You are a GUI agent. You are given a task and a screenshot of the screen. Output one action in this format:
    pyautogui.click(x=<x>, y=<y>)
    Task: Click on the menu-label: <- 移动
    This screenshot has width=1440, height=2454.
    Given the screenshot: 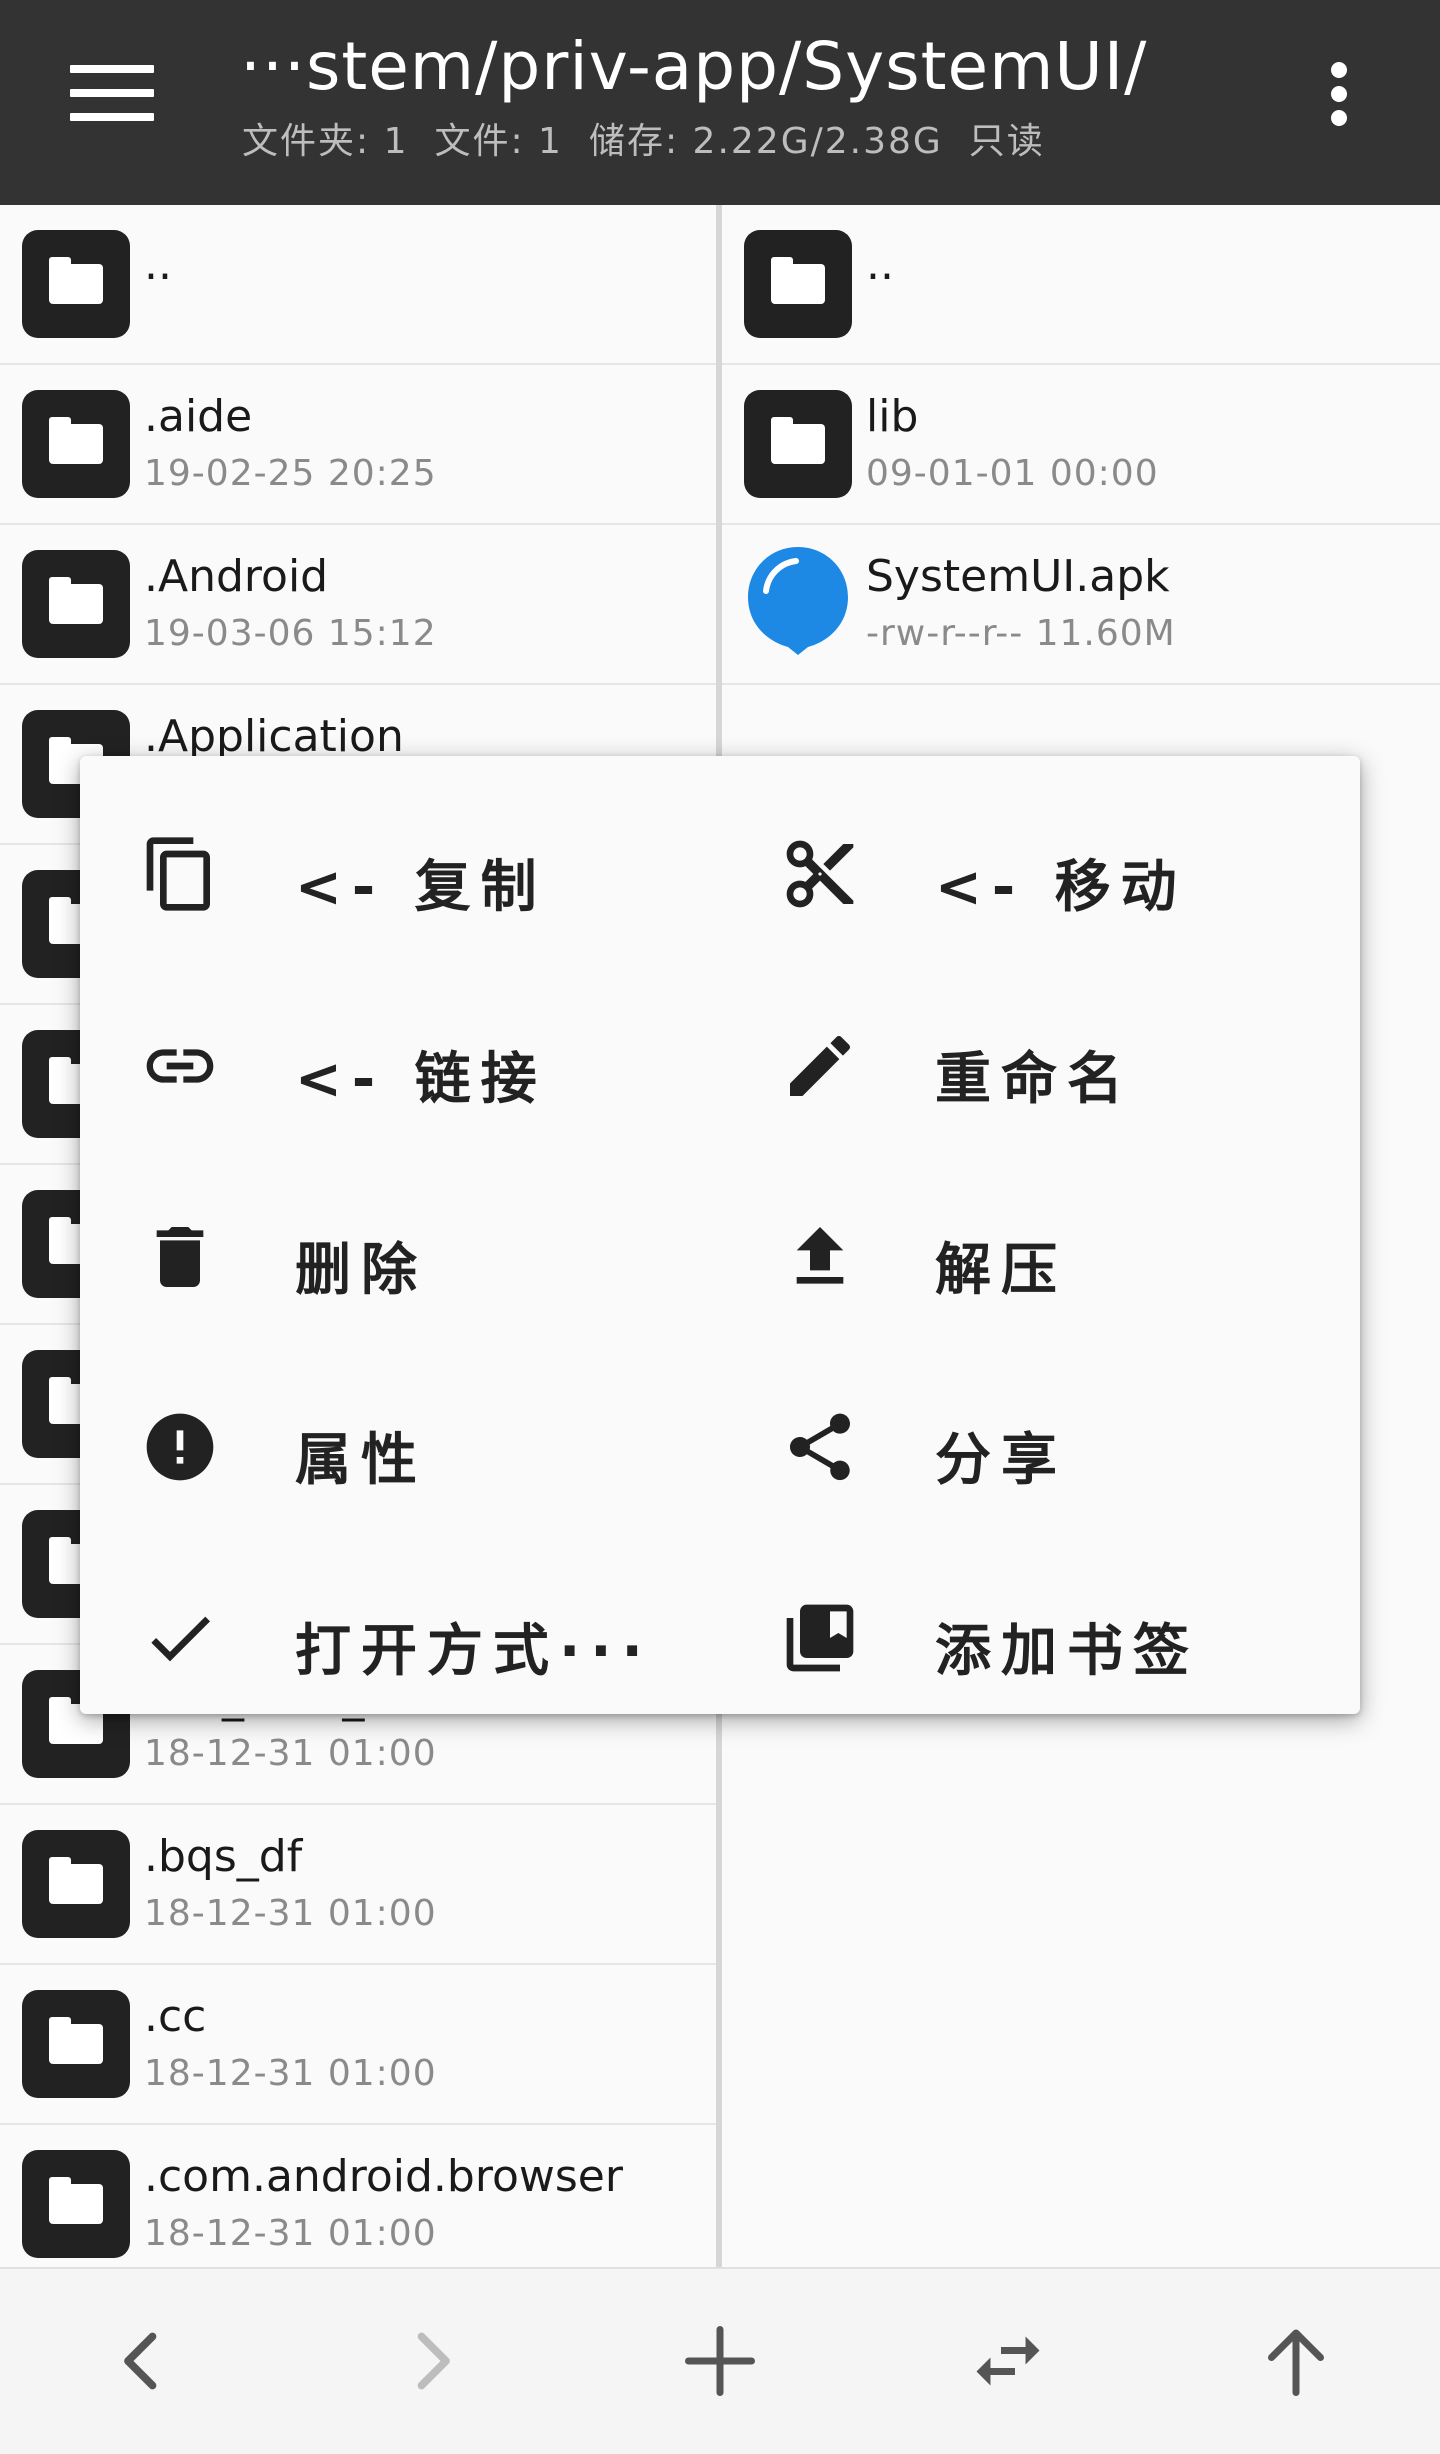 What is the action you would take?
    pyautogui.click(x=1061, y=887)
    